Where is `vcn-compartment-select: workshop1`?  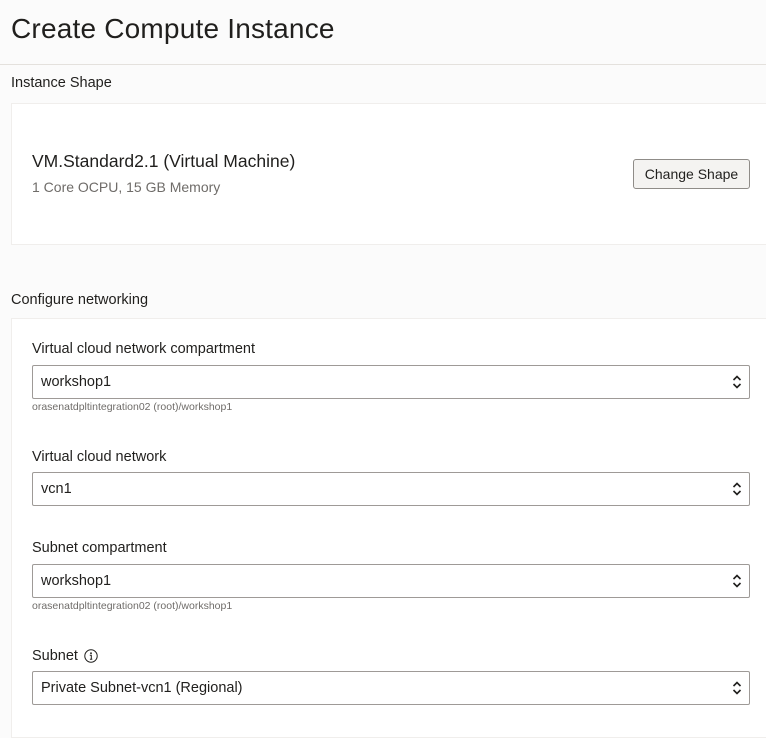
vcn-compartment-select: workshop1 is located at coordinates (391, 382).